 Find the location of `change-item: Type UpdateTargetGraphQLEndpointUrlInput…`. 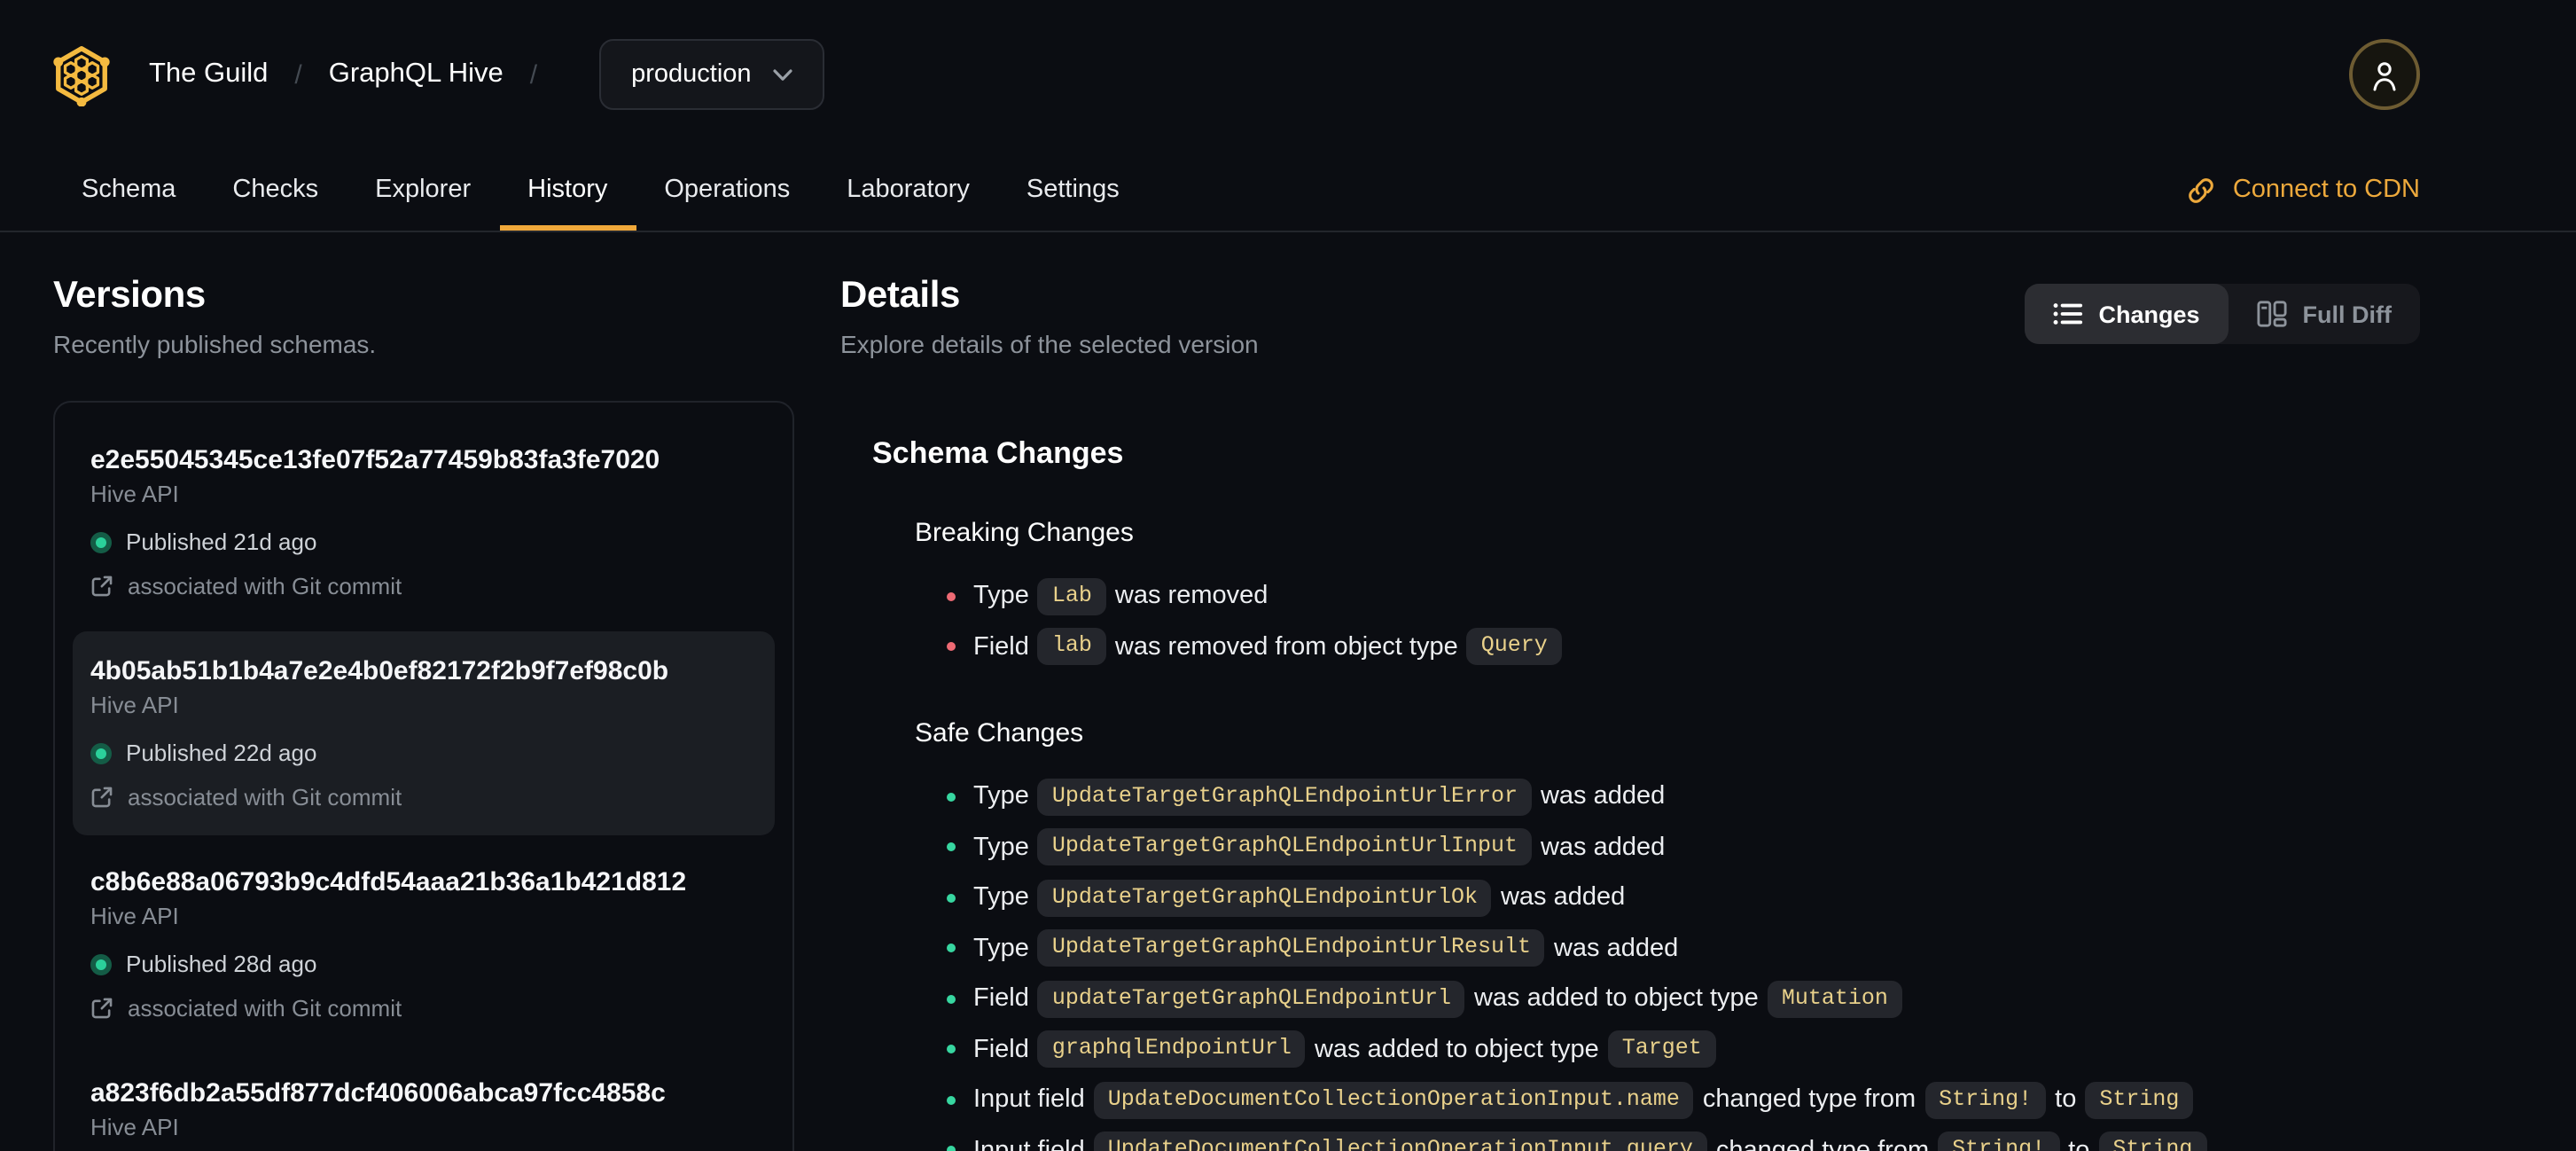

change-item: Type UpdateTargetGraphQLEndpointUrlInput… is located at coordinates (1683, 847).